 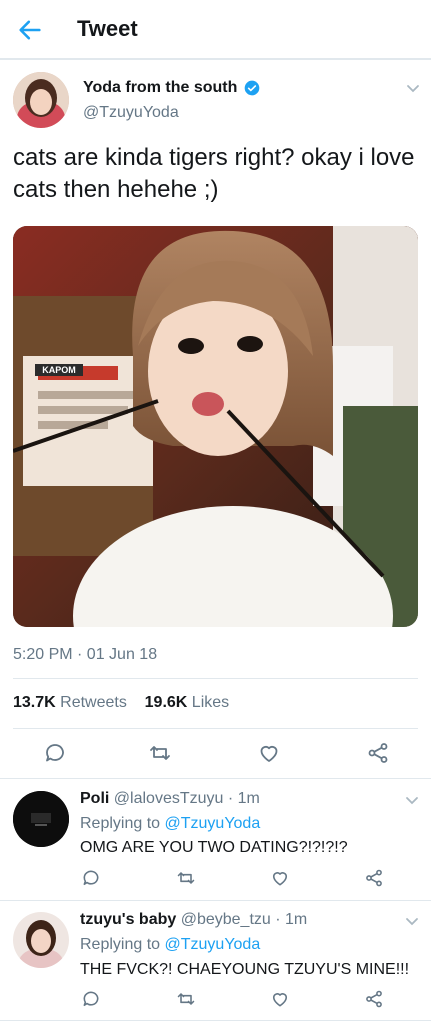 What do you see at coordinates (244, 919) in the screenshot?
I see `reply-handle-time: @beybe_tzu · 1m` at bounding box center [244, 919].